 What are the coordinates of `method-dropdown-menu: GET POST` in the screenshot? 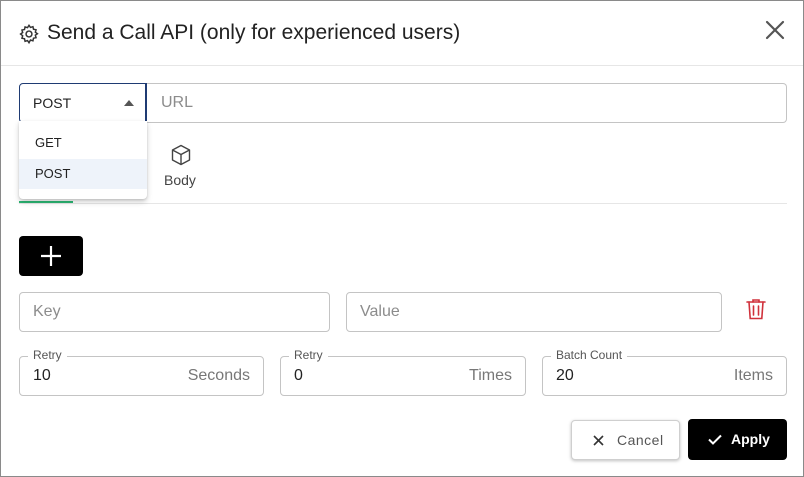 It's located at (83, 160).